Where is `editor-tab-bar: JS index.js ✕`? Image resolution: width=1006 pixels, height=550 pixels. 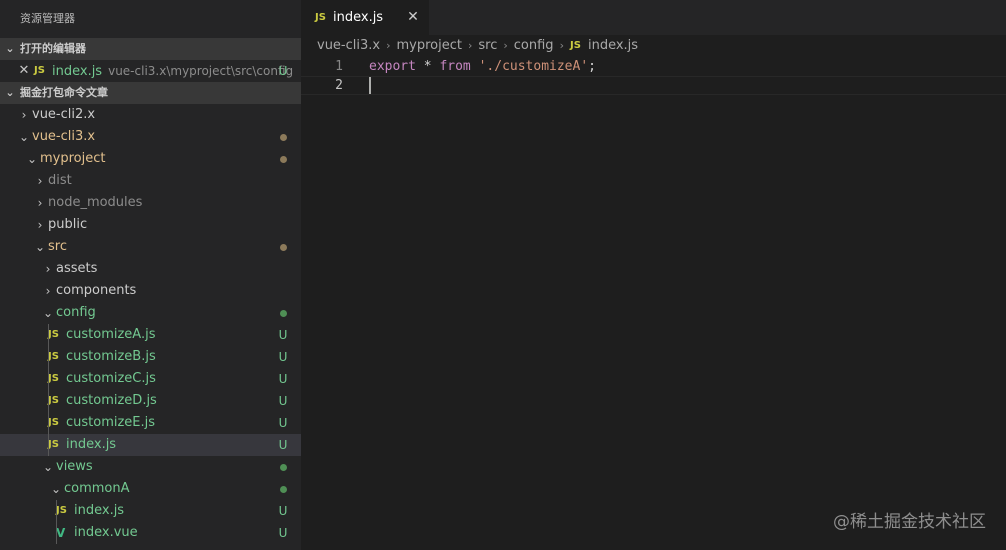 editor-tab-bar: JS index.js ✕ is located at coordinates (653, 17).